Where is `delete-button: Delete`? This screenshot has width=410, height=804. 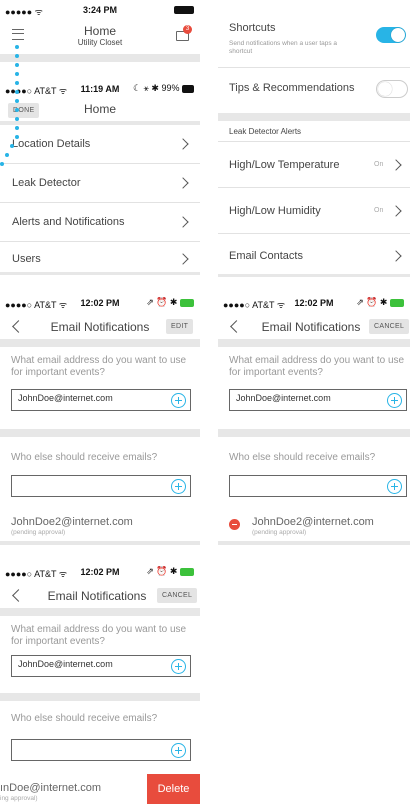
delete-button: Delete is located at coordinates (173, 789).